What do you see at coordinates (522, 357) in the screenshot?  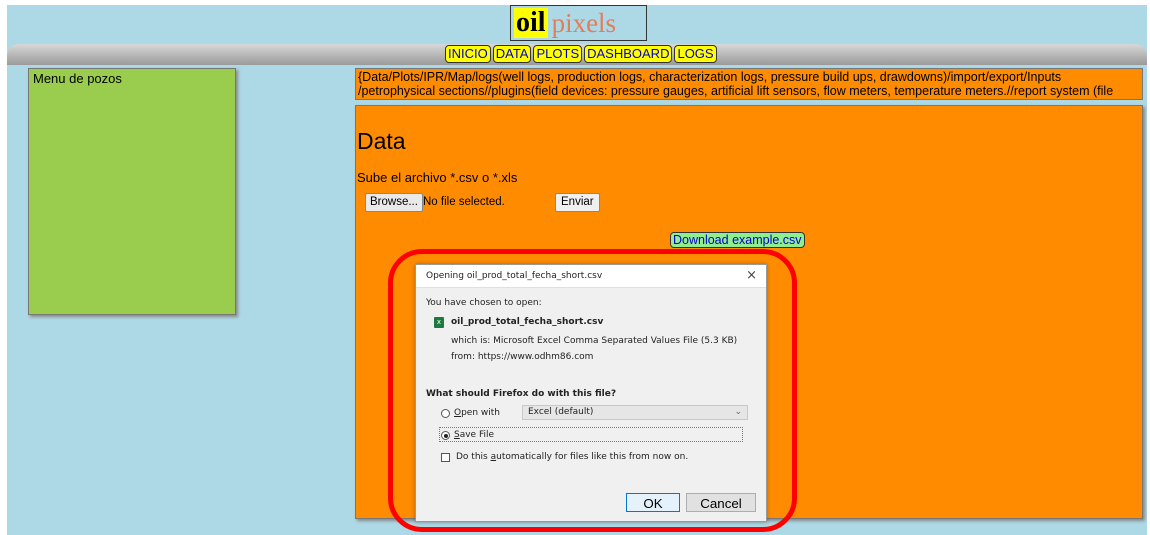 I see `file-source: from: https://www.odhm86.com` at bounding box center [522, 357].